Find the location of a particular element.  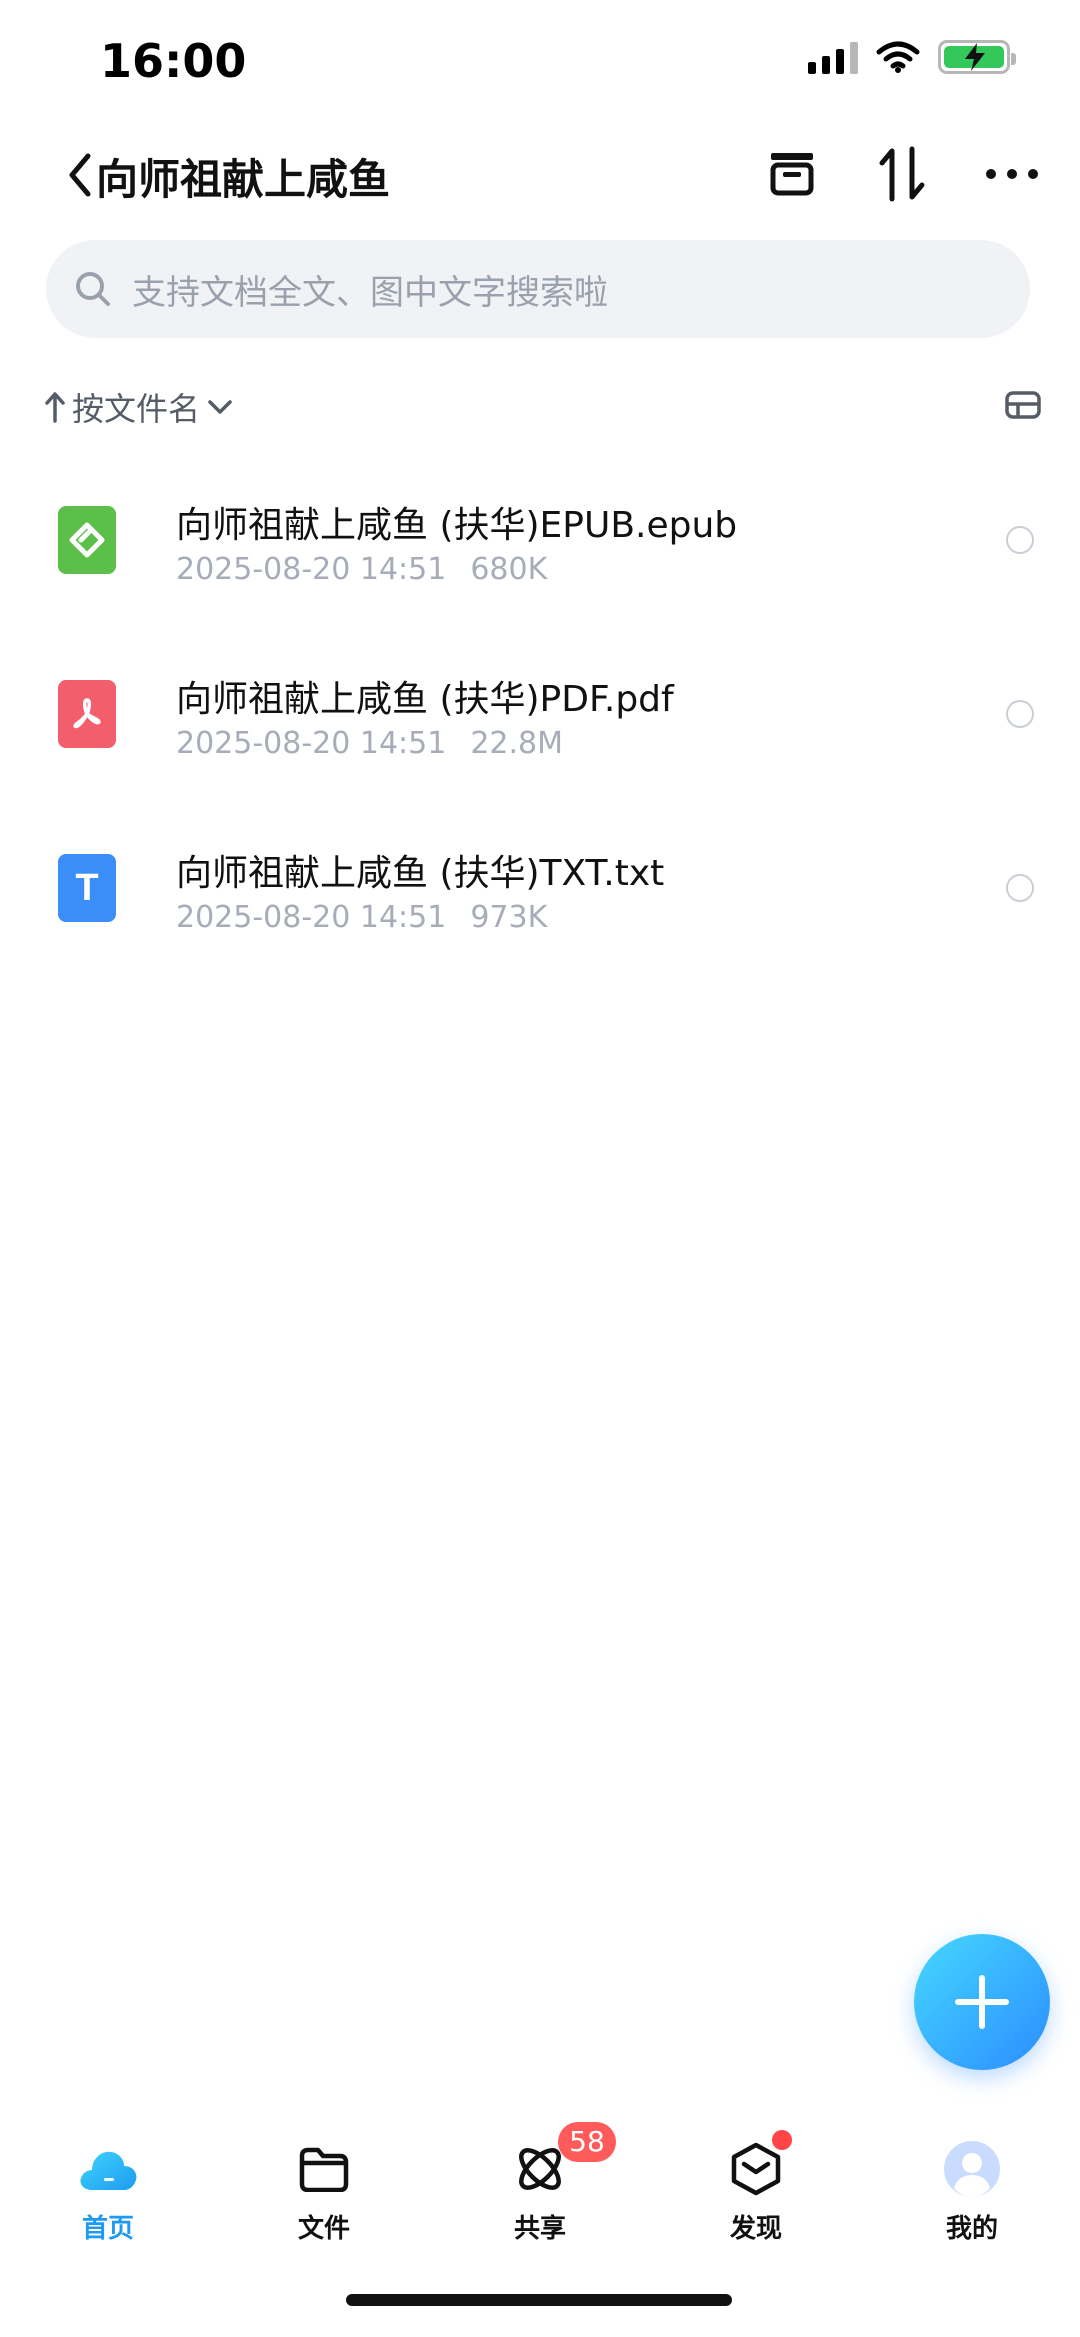

txt-file-icon: T is located at coordinates (87, 888).